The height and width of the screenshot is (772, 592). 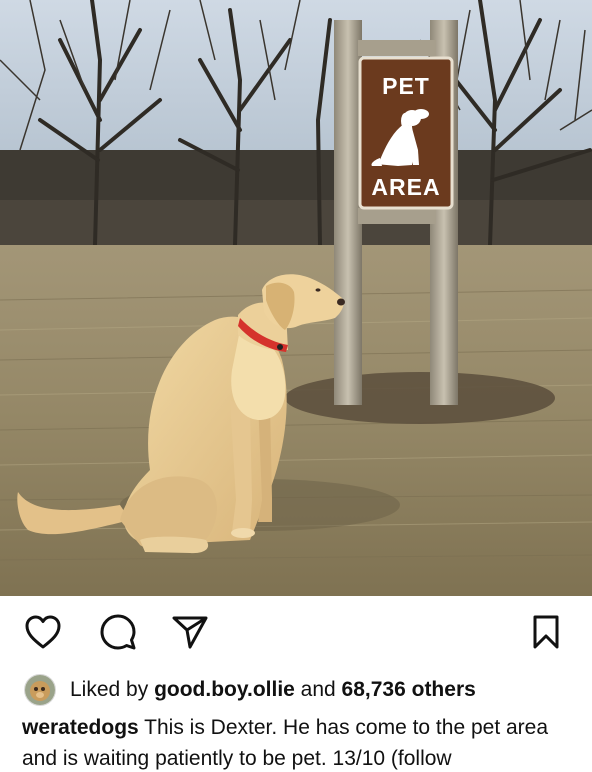 I want to click on bookmark-outline-icon, so click(x=546, y=632).